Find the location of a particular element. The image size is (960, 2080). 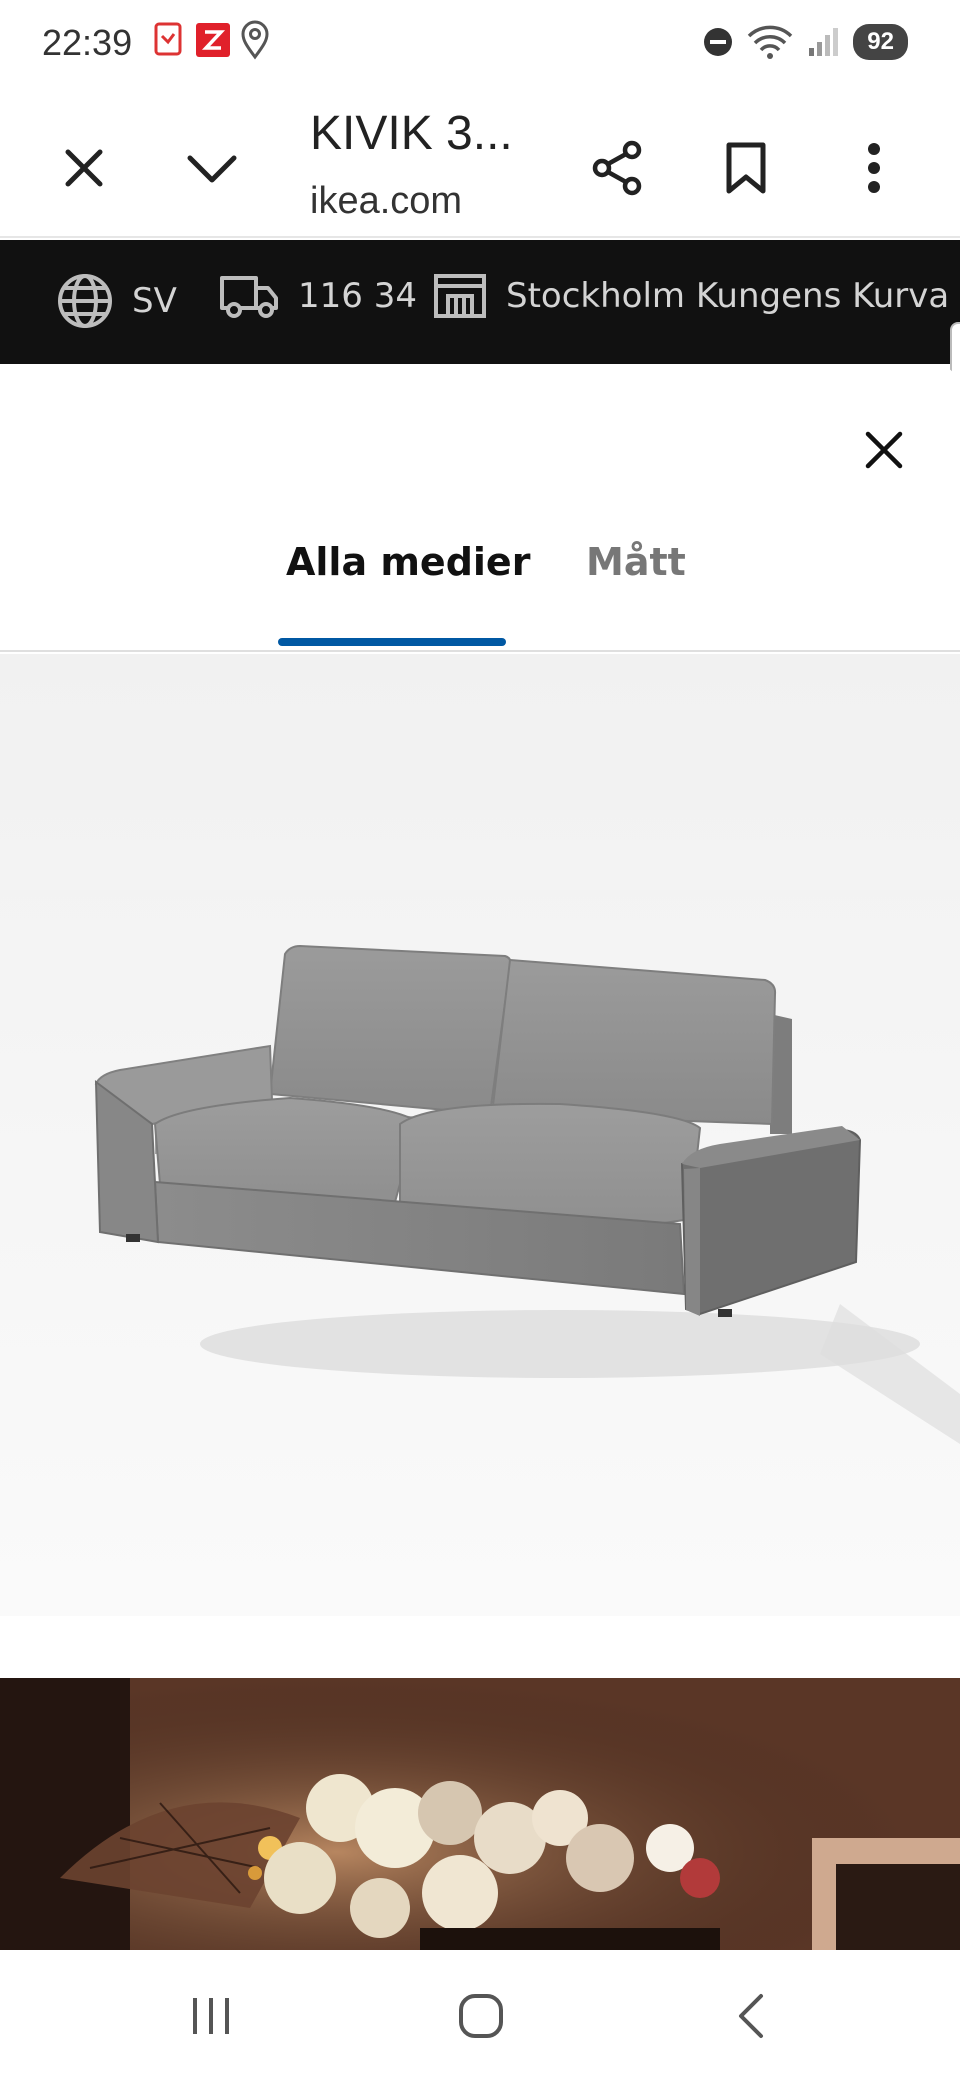

postcode-selector: 116 34 is located at coordinates (317, 296).